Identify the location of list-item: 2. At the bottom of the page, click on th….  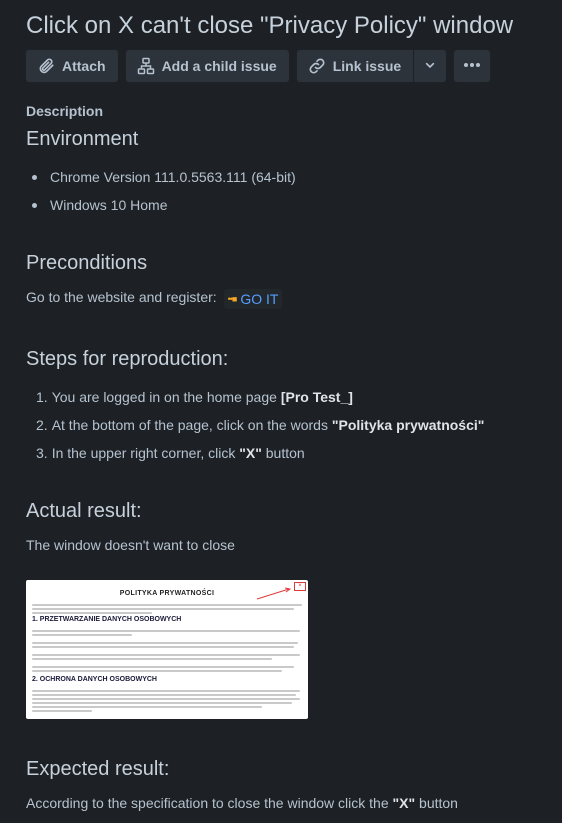
(260, 425).